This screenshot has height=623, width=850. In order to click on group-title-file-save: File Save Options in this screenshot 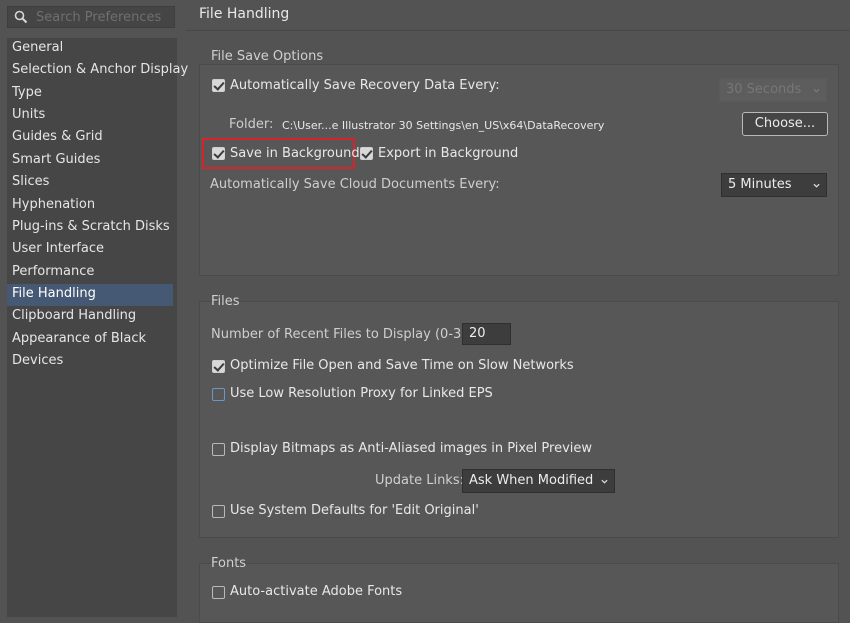, I will do `click(267, 56)`.